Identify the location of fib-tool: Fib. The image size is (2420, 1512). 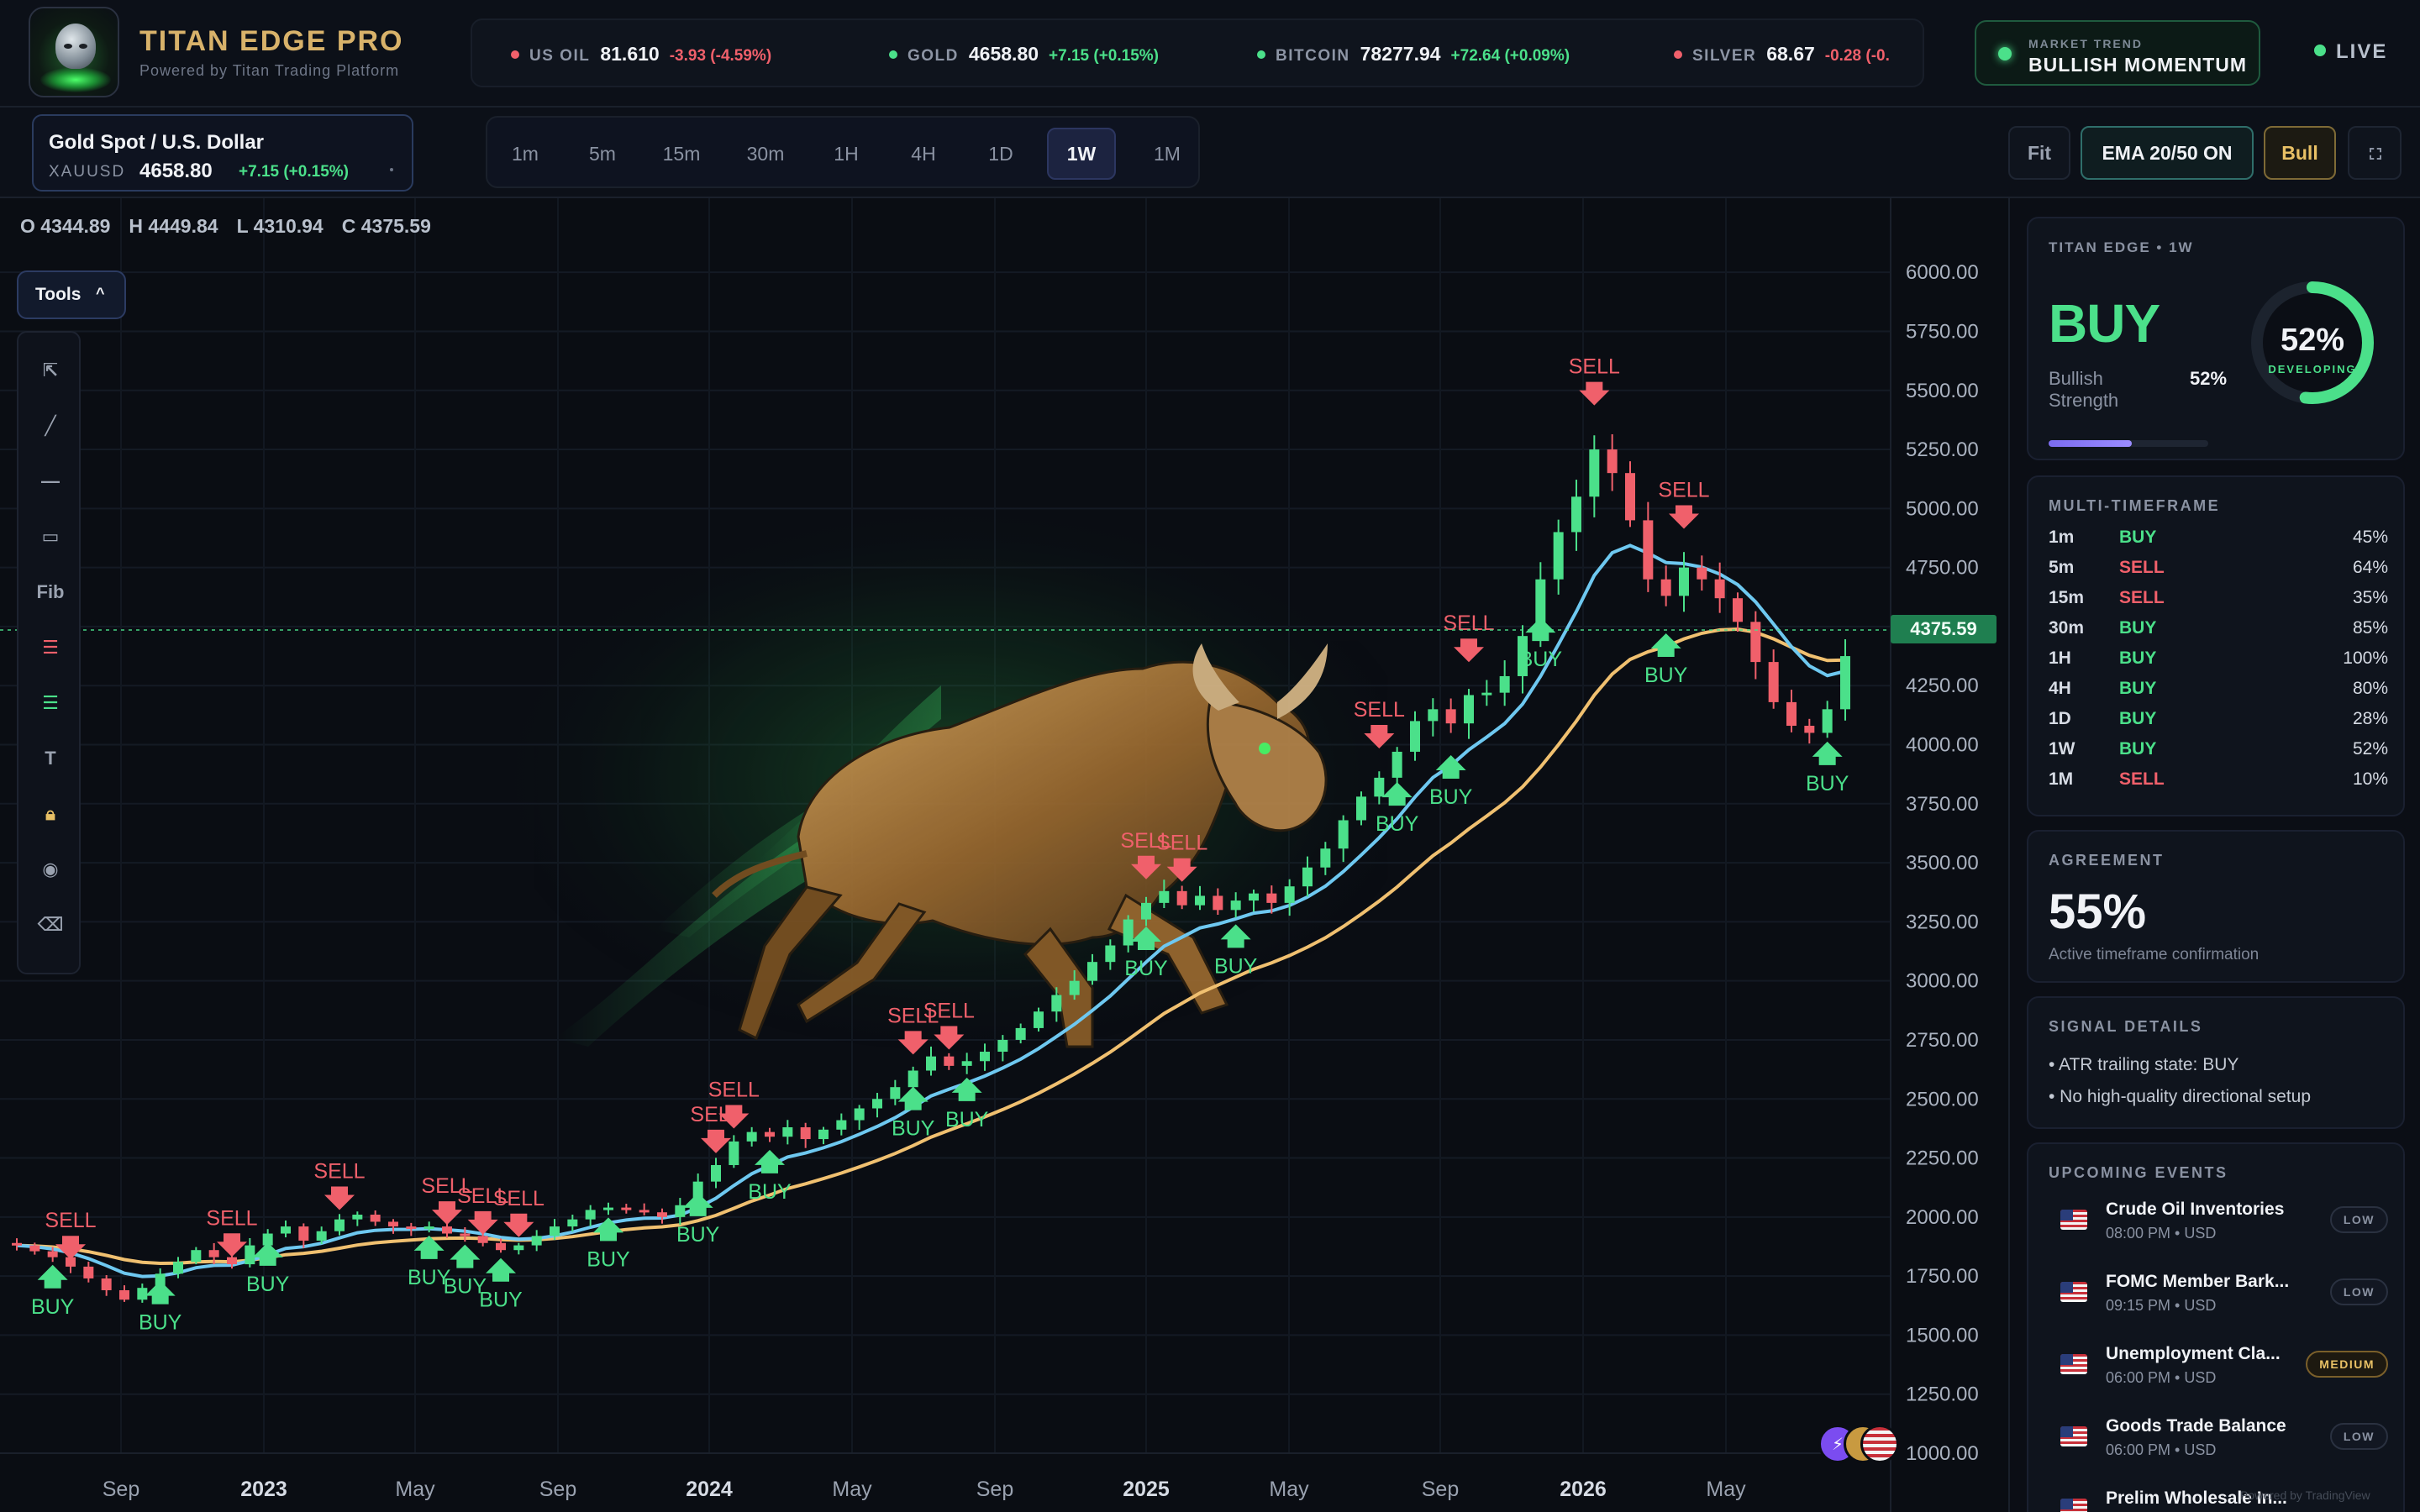
(50, 592).